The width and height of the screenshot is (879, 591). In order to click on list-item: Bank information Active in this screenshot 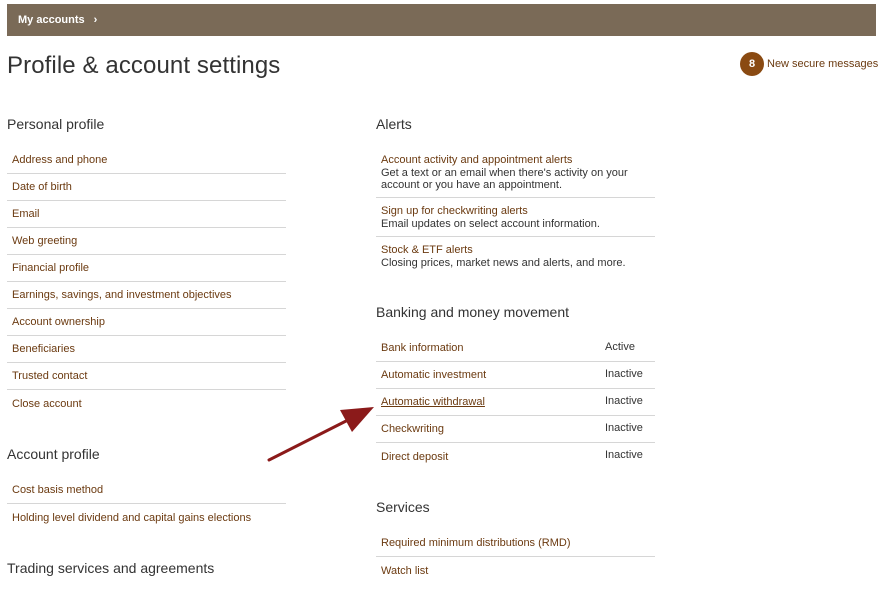, I will do `click(515, 348)`.